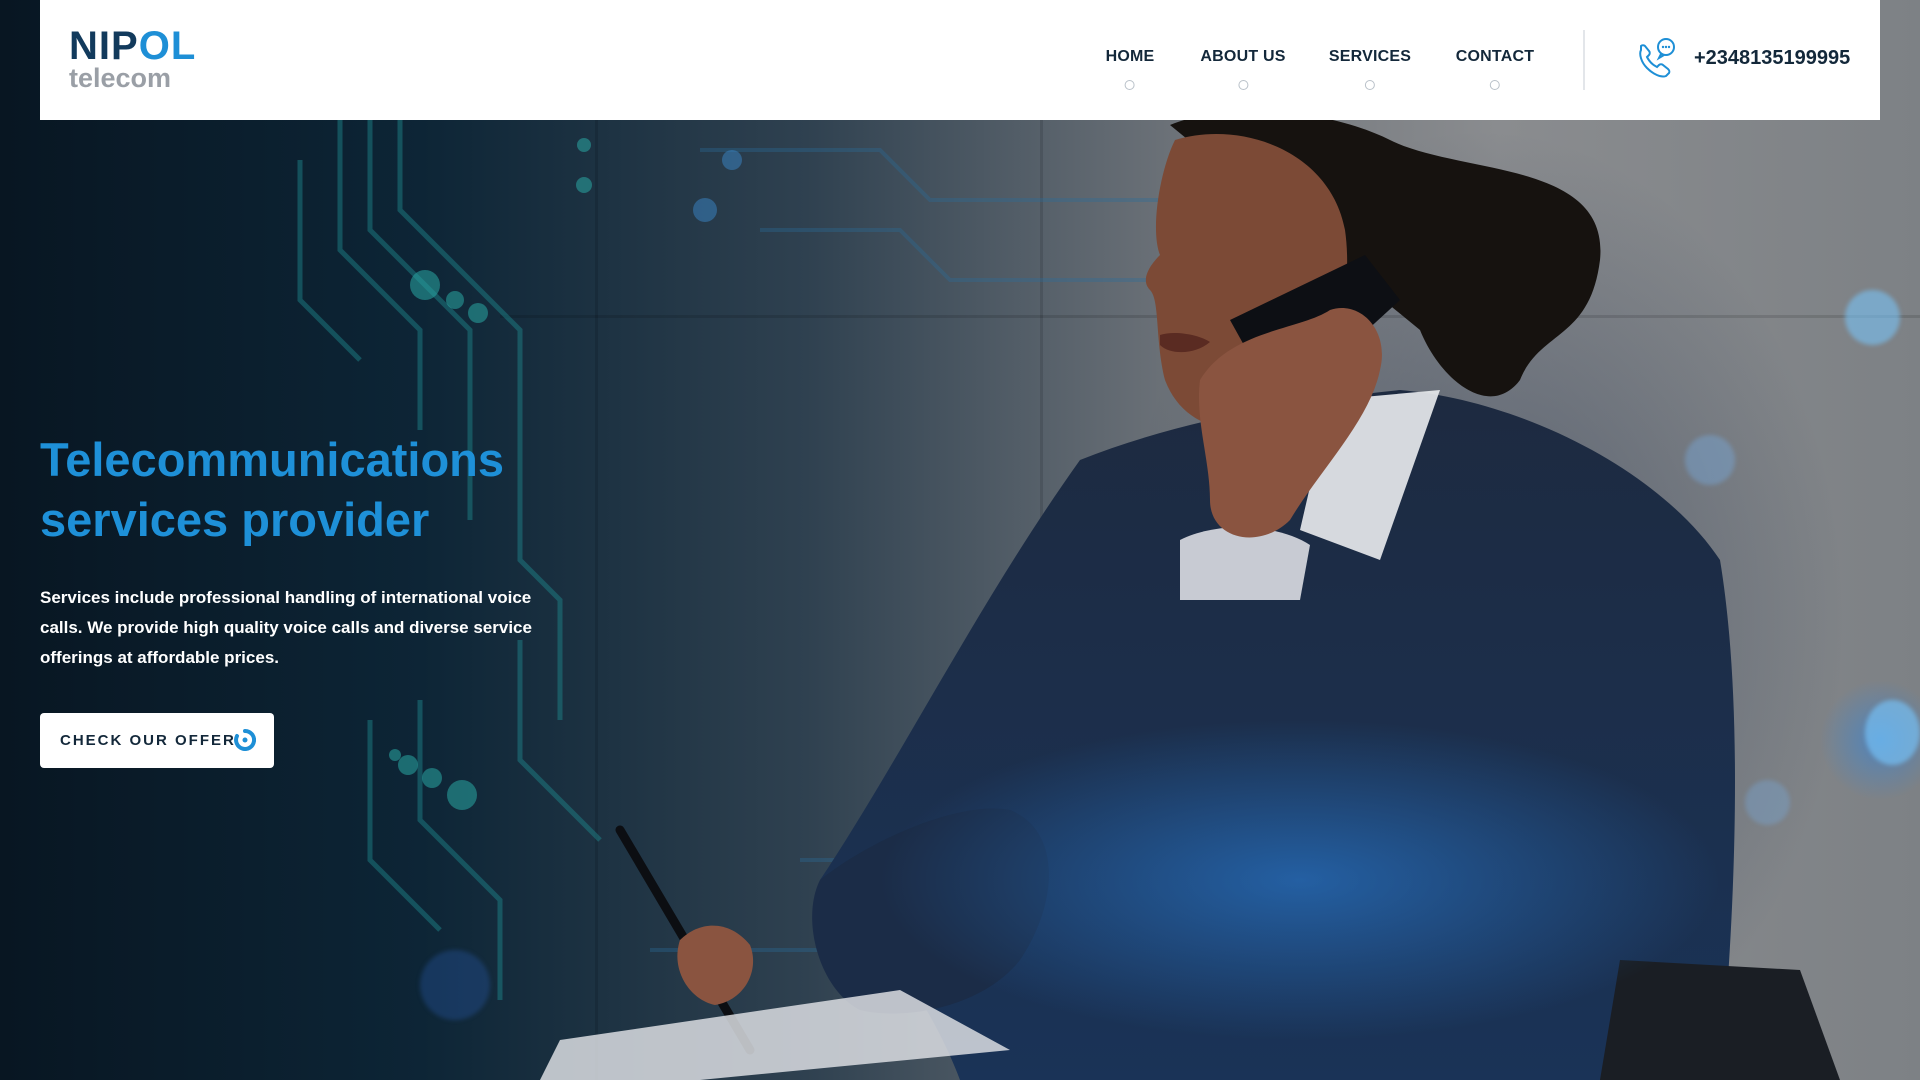 The width and height of the screenshot is (1920, 1080). I want to click on circular-arrow-icon, so click(245, 740).